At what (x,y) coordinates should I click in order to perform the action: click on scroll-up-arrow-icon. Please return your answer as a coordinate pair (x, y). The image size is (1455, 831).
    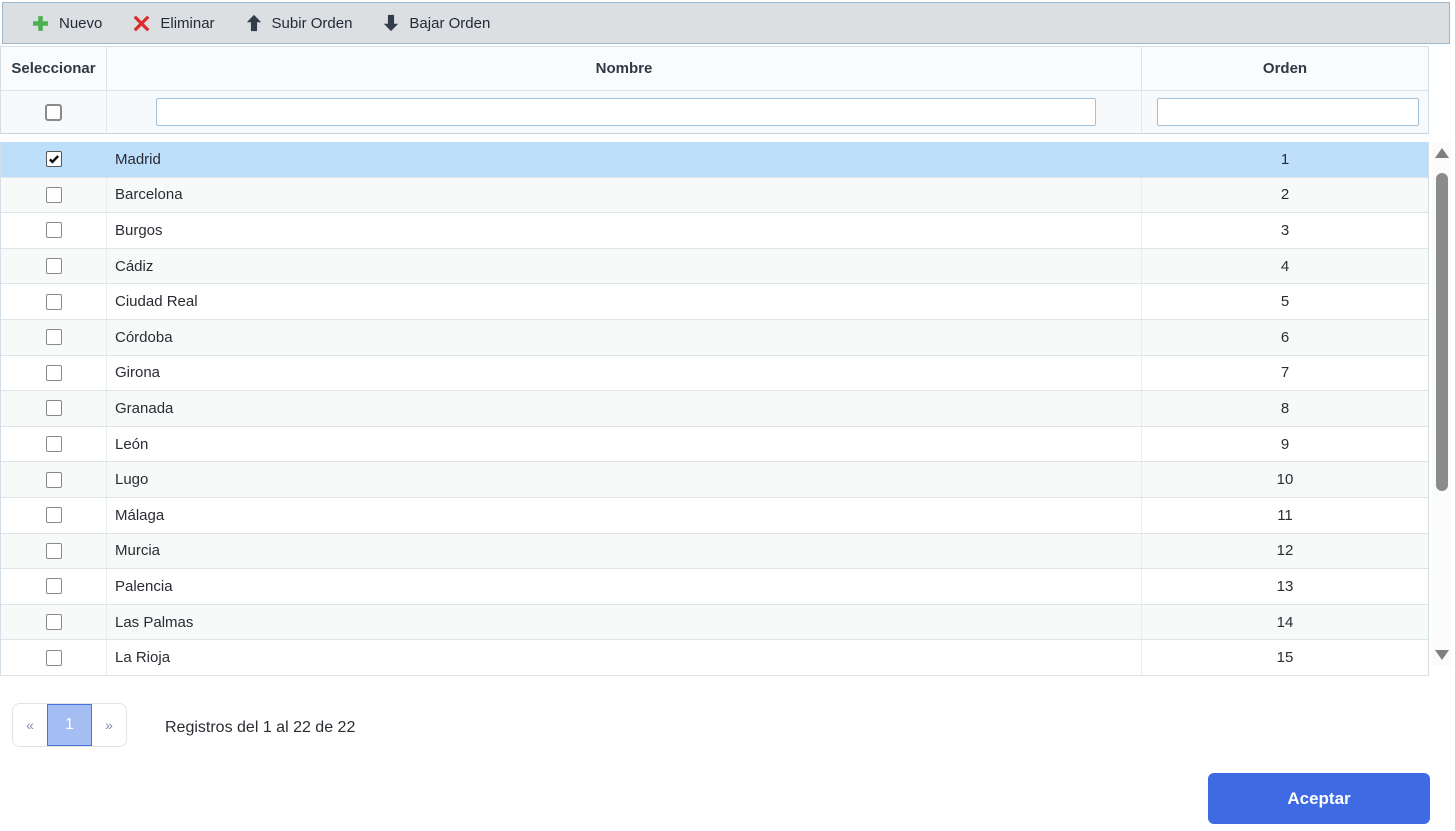
    Looking at the image, I should click on (1442, 153).